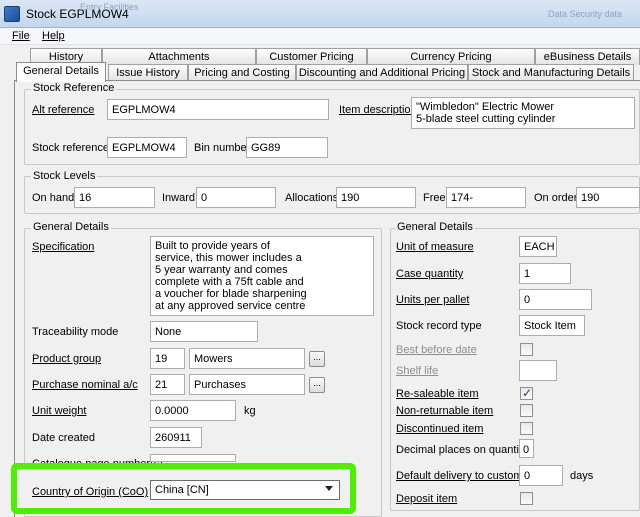  Describe the element at coordinates (445, 411) in the screenshot. I see `non-returnable-label: Non-returnable item` at that location.